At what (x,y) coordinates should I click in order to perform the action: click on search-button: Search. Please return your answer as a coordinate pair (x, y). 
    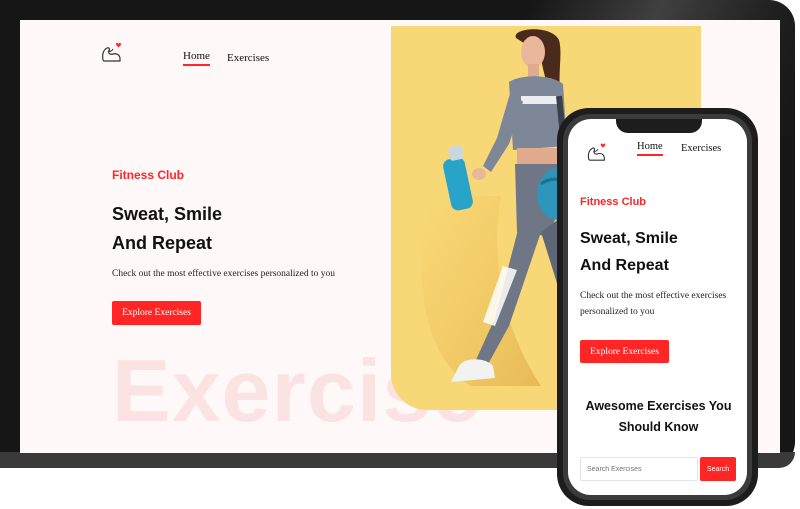
    Looking at the image, I should click on (718, 469).